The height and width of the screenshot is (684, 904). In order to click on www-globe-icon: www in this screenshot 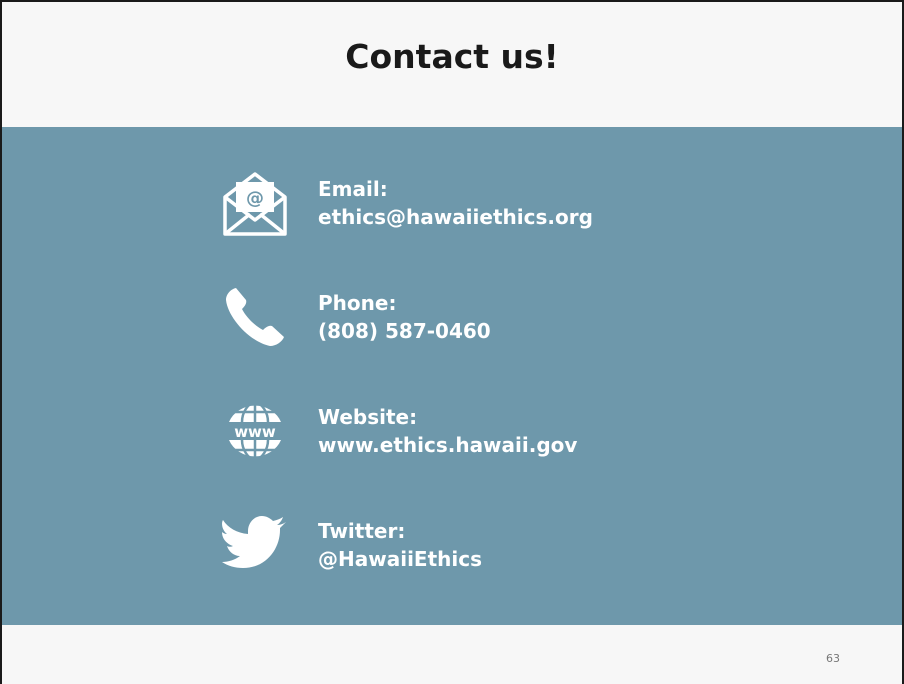, I will do `click(255, 431)`.